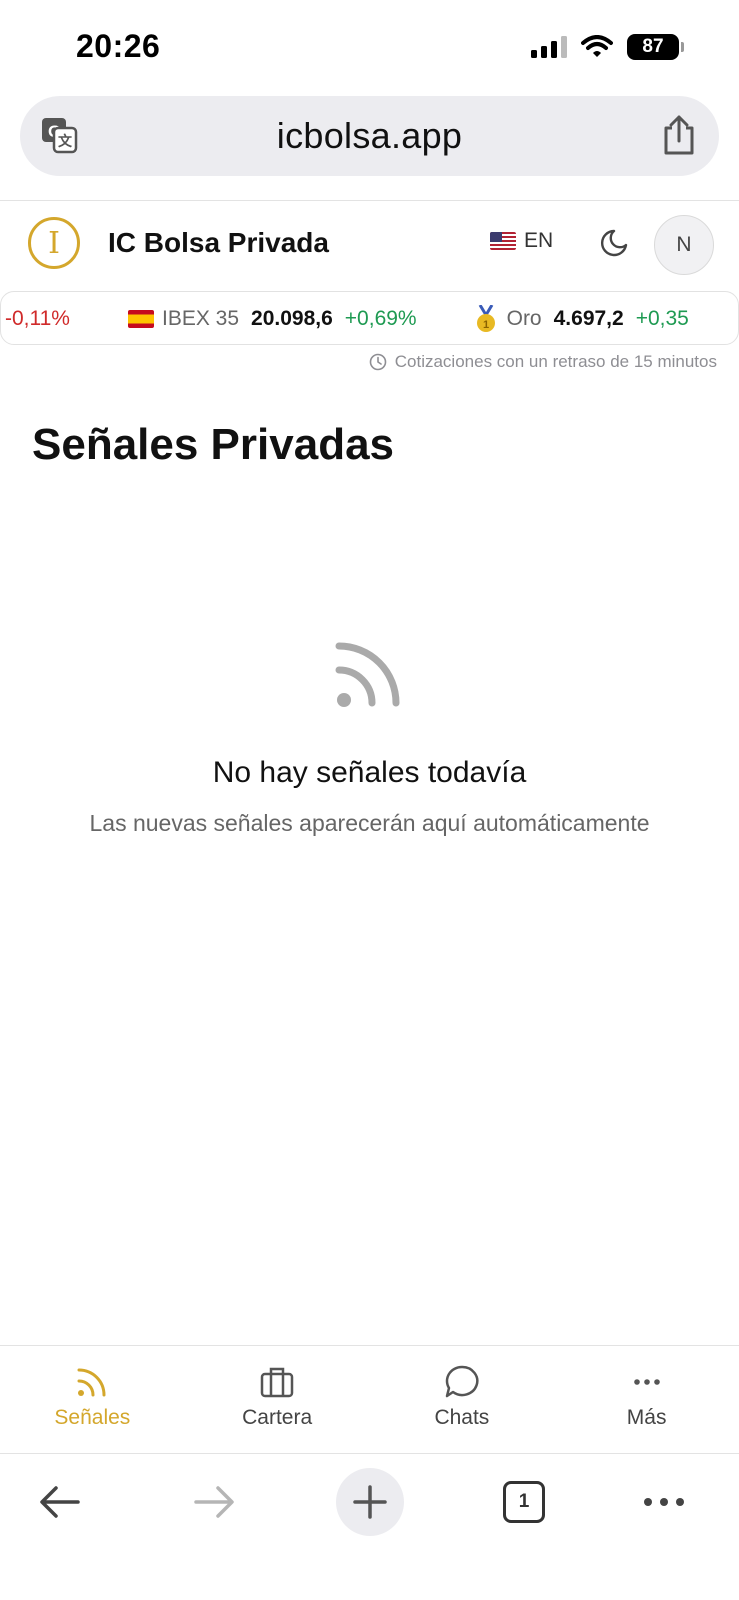 The image size is (739, 1600). I want to click on ticker-name: Oro, so click(524, 318).